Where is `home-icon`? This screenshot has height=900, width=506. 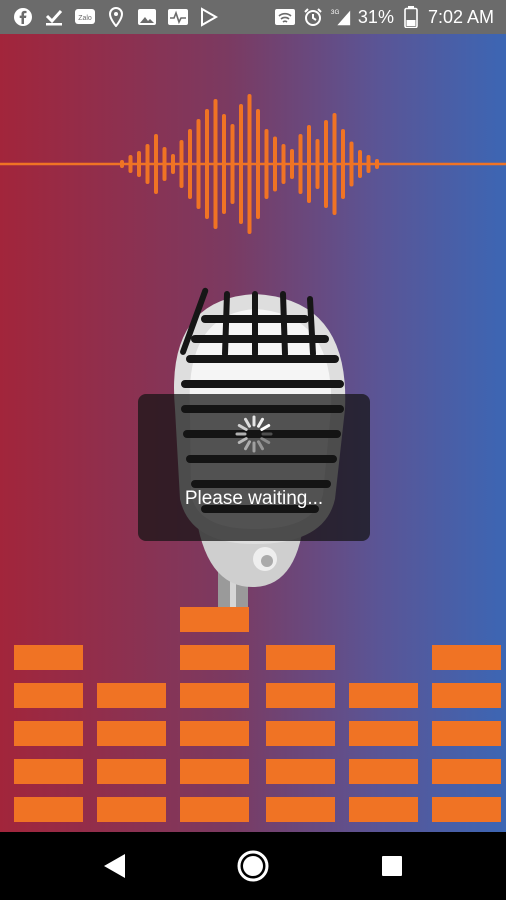 home-icon is located at coordinates (253, 866).